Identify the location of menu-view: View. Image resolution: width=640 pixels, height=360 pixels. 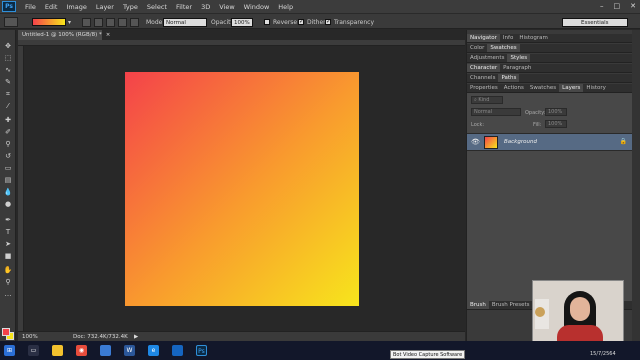
(226, 7).